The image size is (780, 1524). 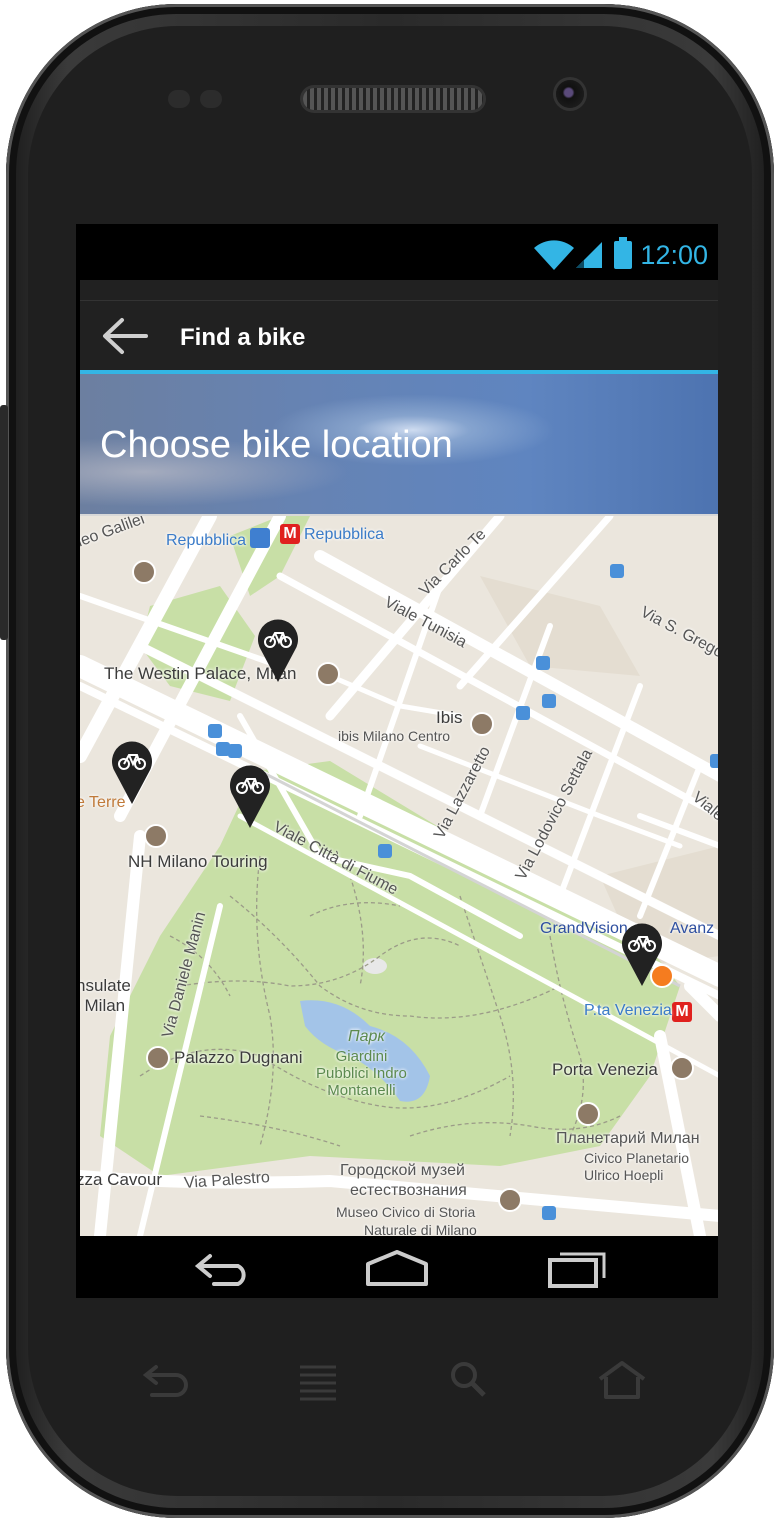 I want to click on museum-icon, so click(x=510, y=1200).